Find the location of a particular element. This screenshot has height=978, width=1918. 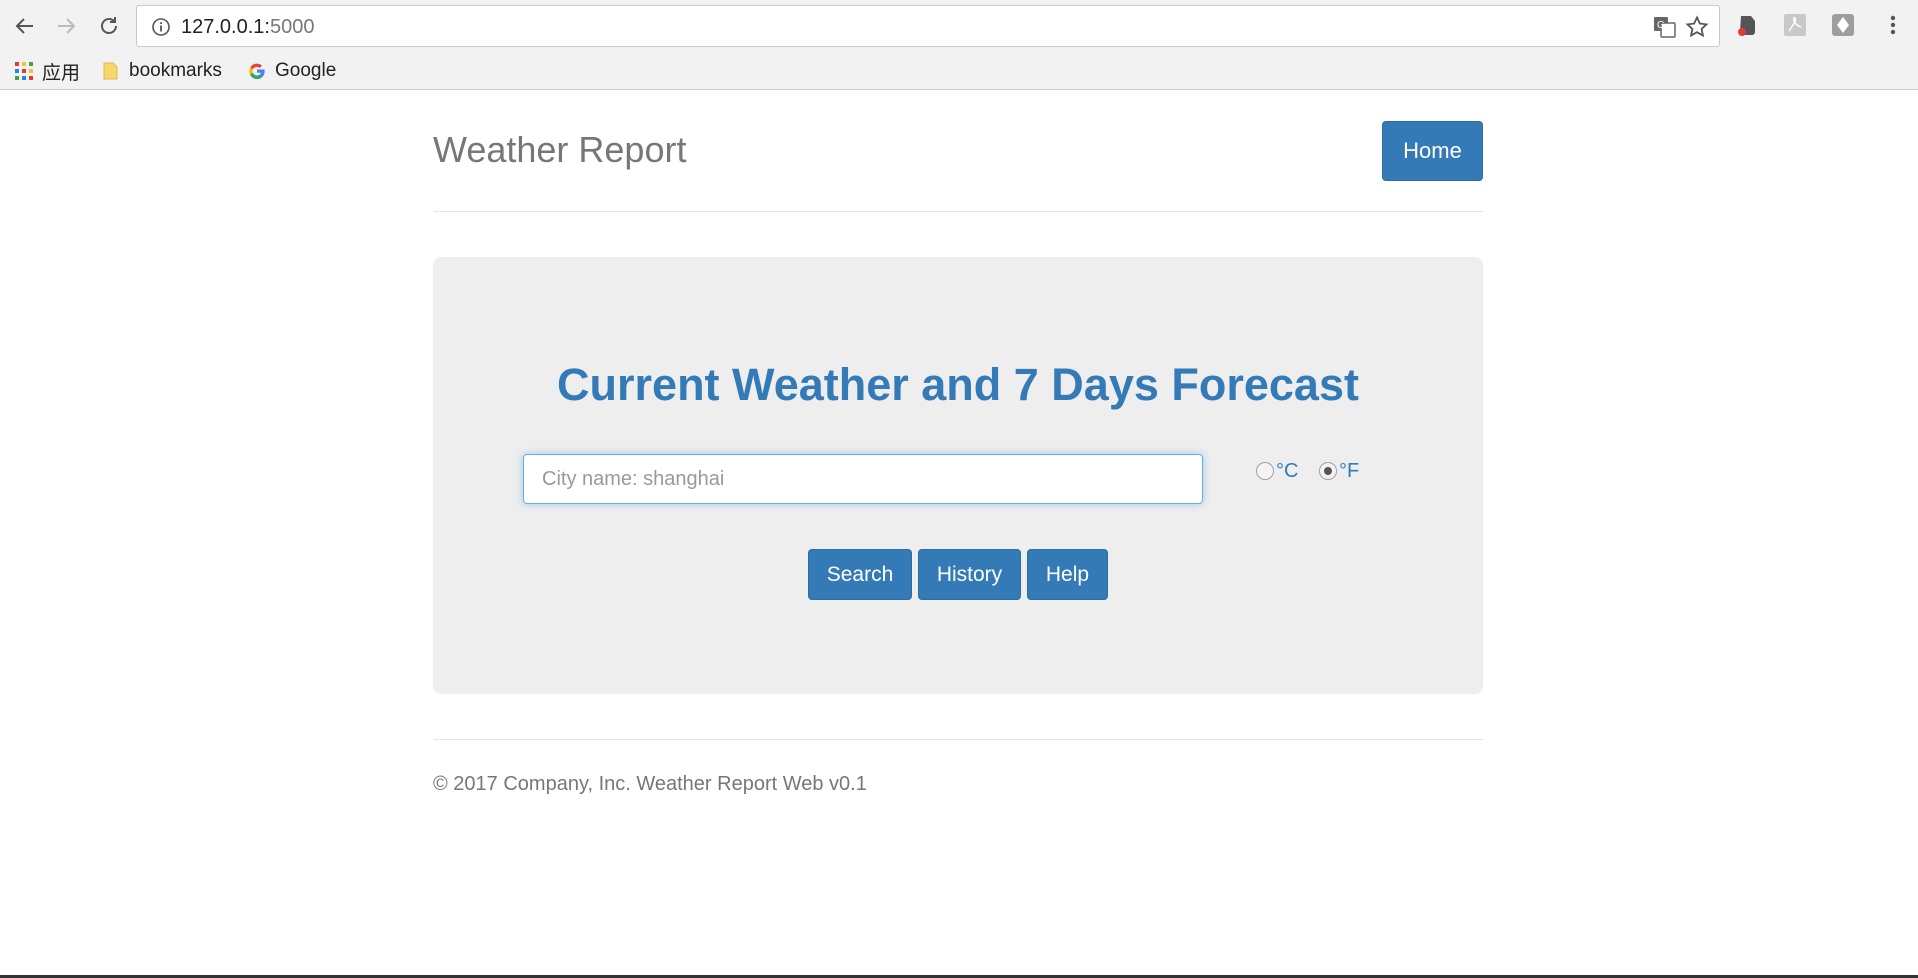

reload-button is located at coordinates (109, 26).